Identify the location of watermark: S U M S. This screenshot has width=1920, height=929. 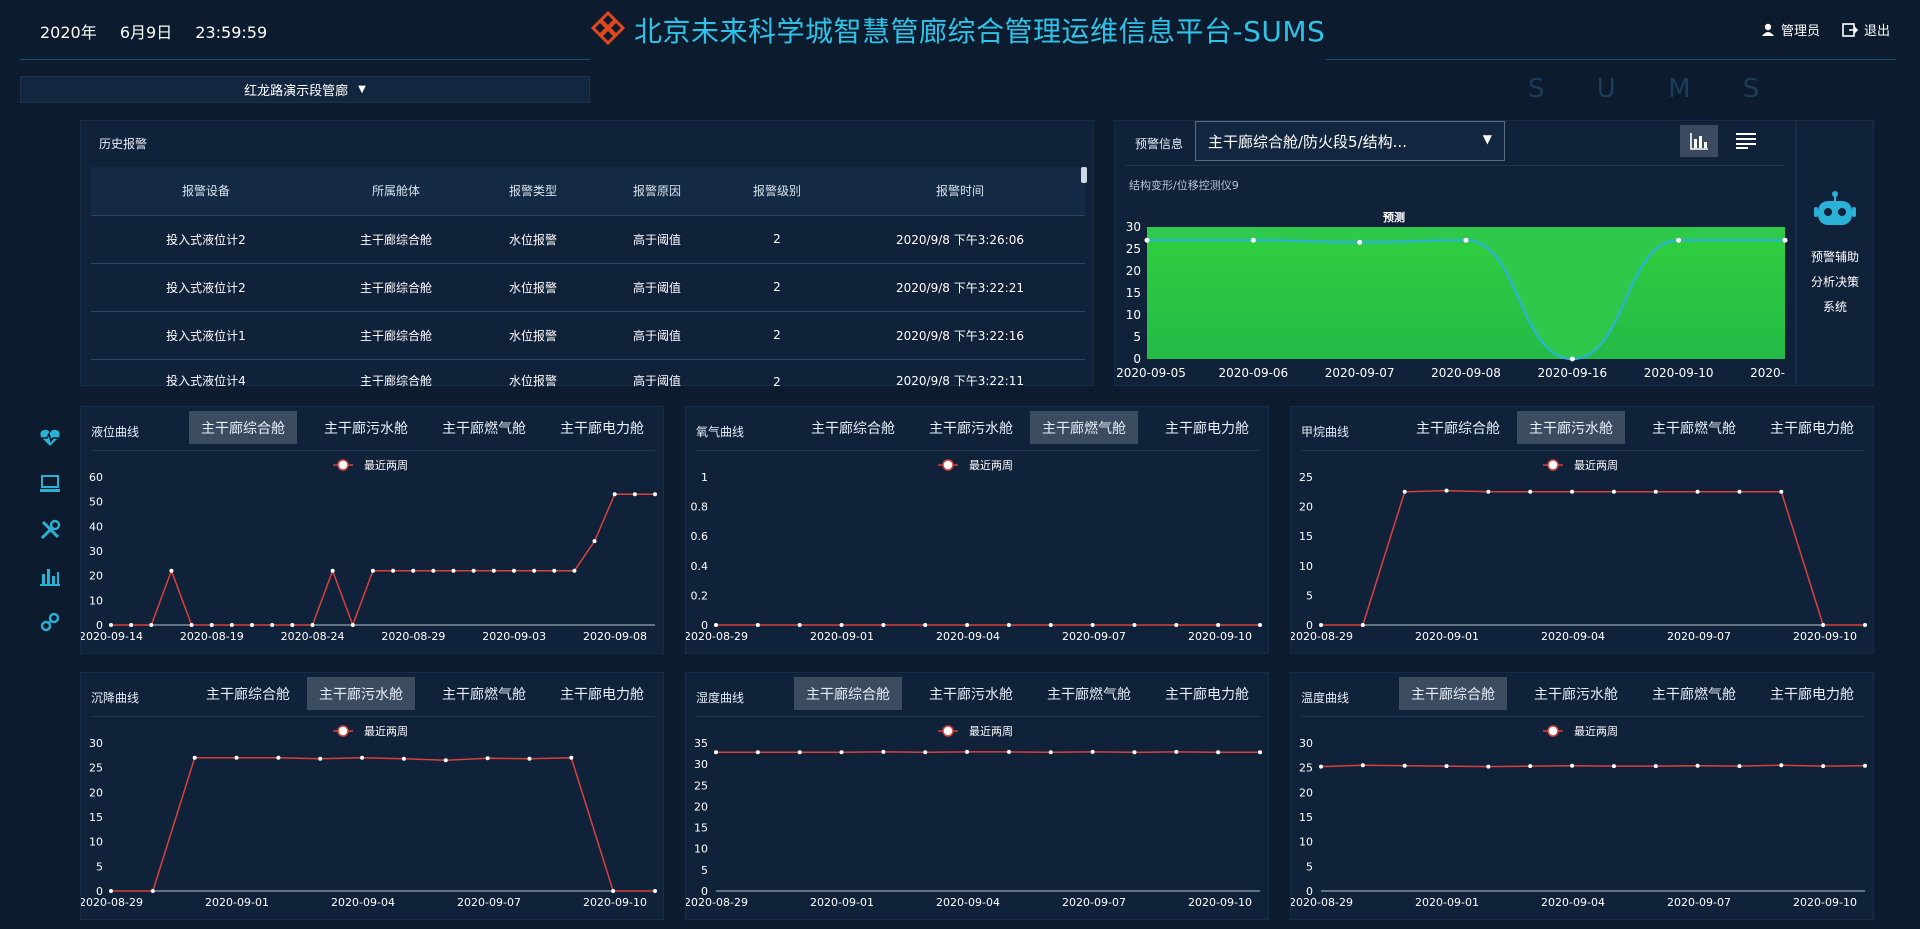
(1655, 89).